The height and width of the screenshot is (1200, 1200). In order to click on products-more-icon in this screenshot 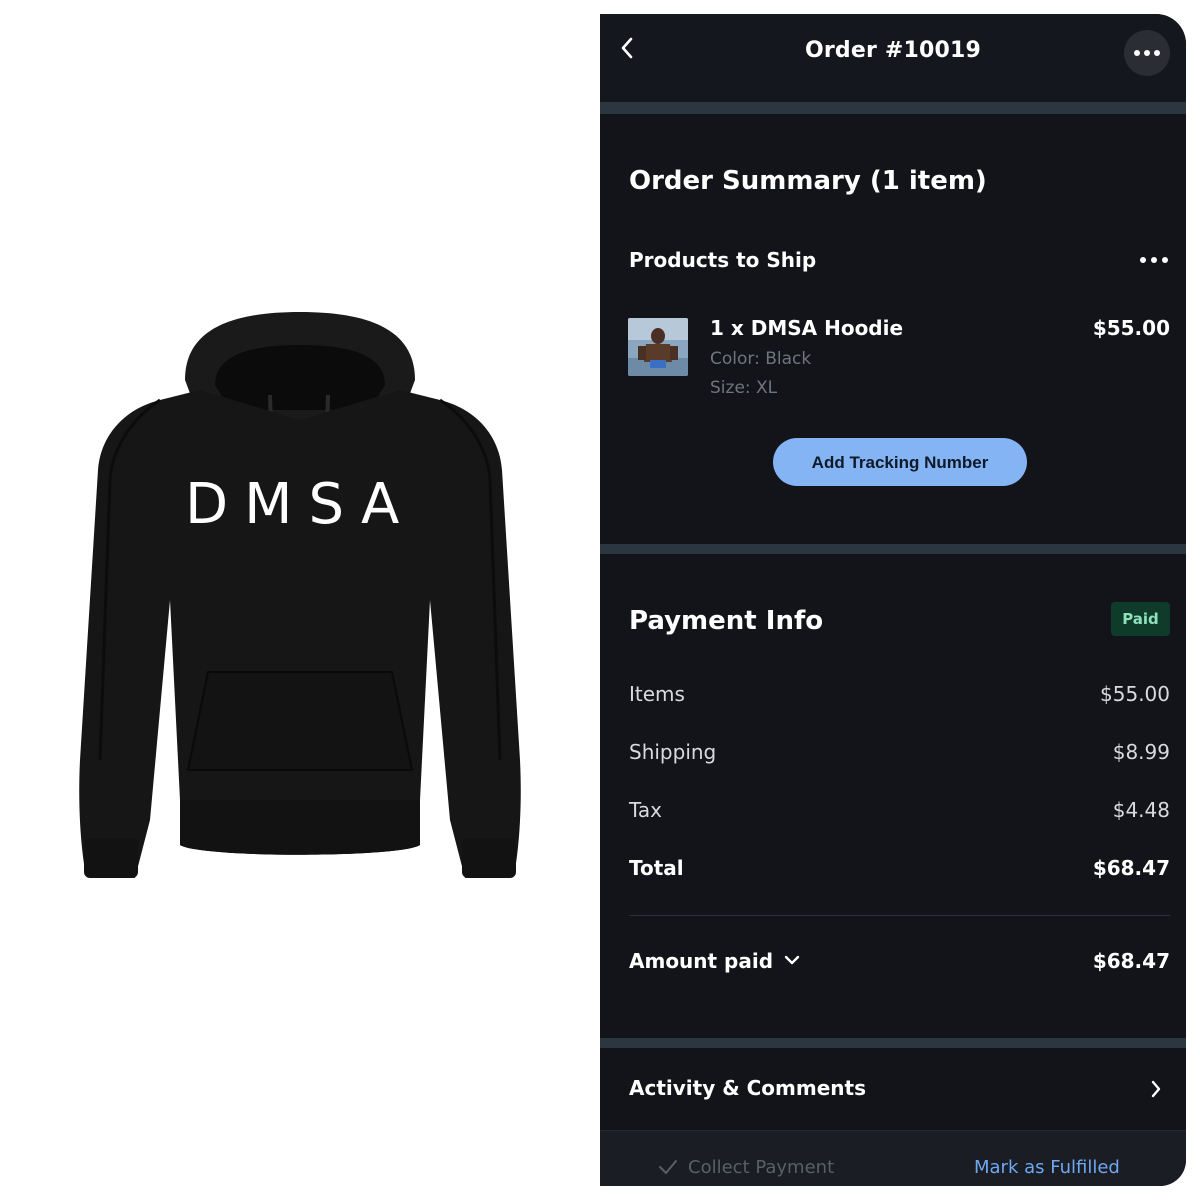, I will do `click(1154, 260)`.